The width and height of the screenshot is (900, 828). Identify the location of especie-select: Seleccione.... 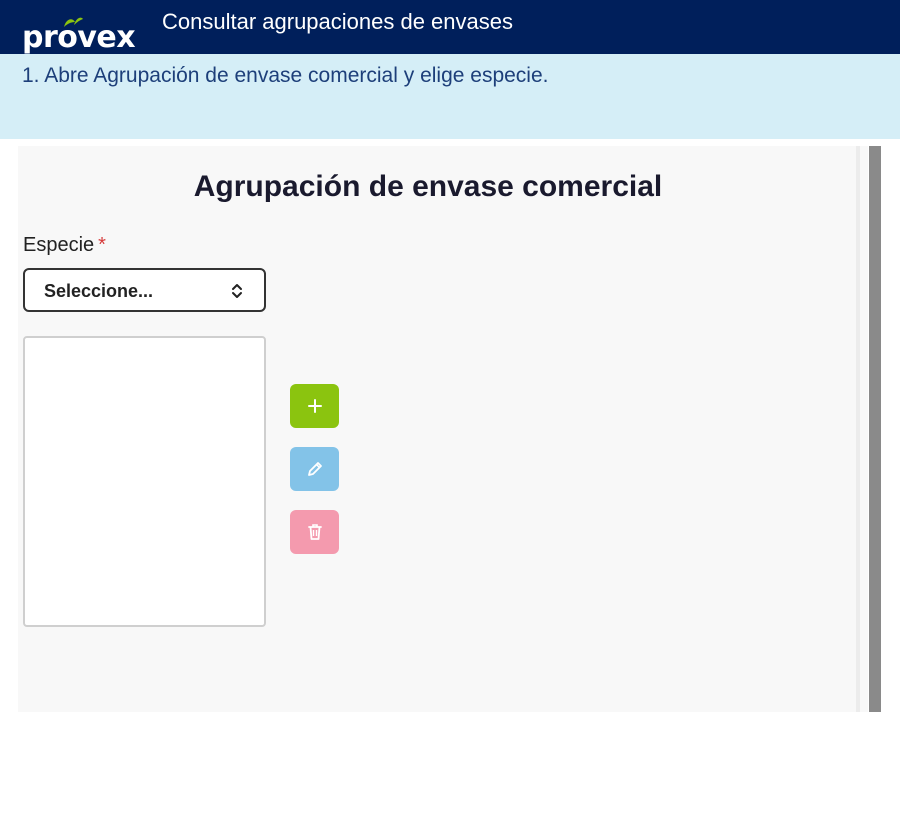
(144, 290).